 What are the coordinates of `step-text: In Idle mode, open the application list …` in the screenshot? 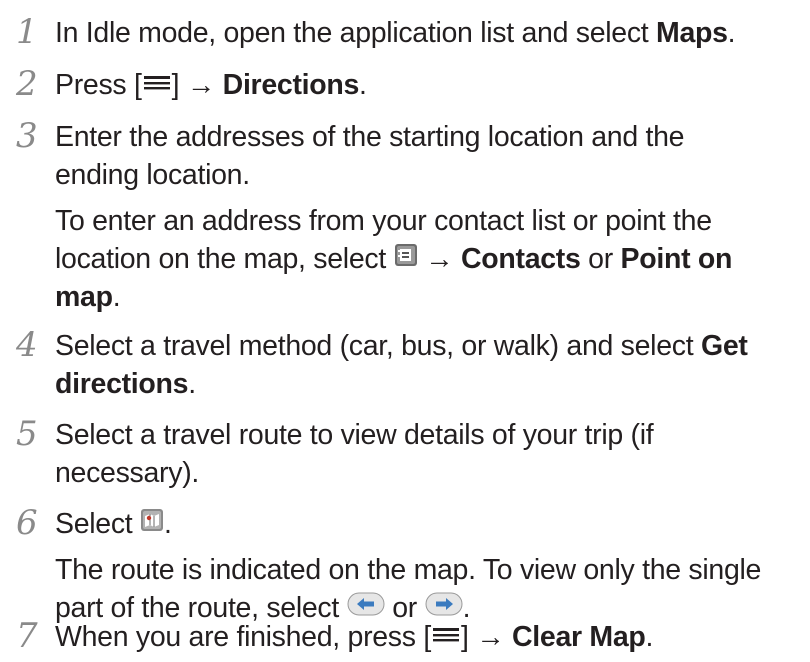 It's located at (395, 33).